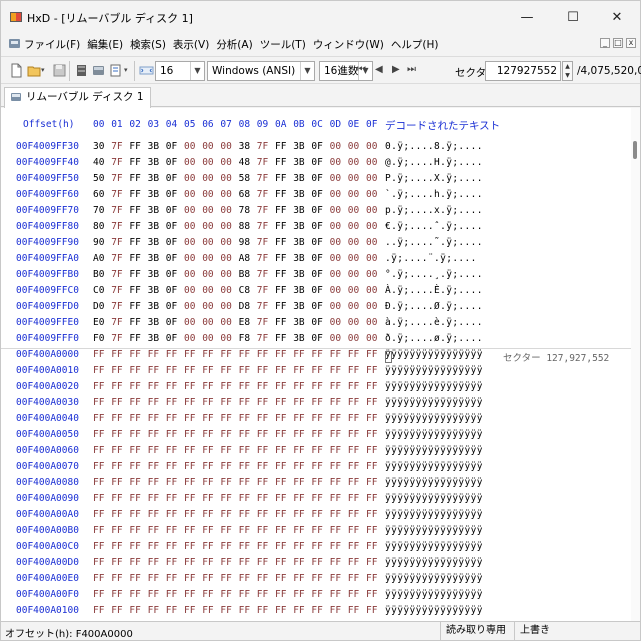  Describe the element at coordinates (244, 146) in the screenshot. I see `hex-byte: 38` at that location.